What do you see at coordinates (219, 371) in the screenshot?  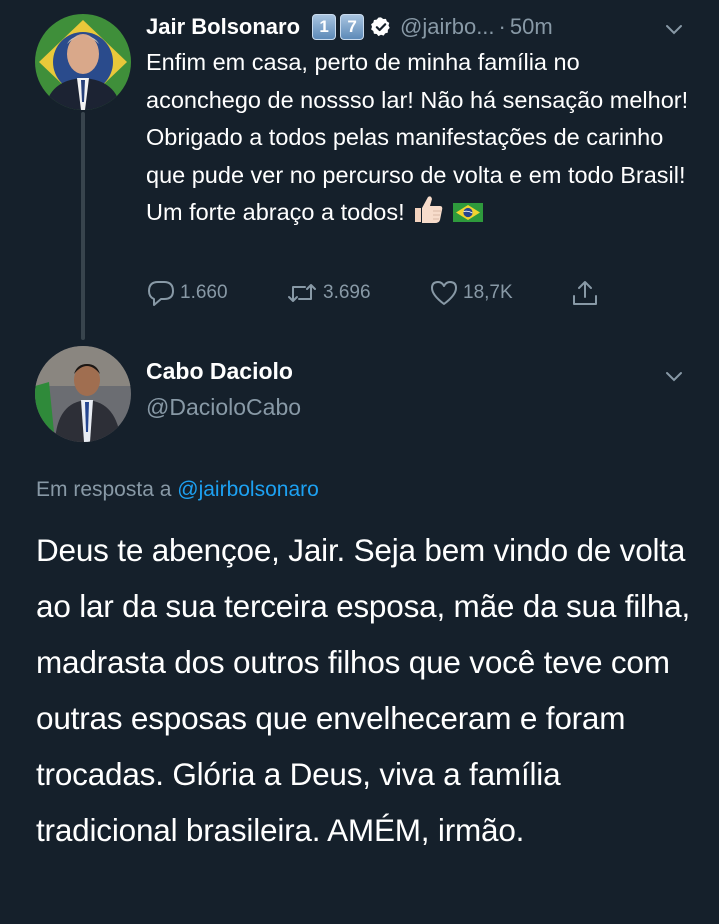 I see `author-name: Cabo Daciolo` at bounding box center [219, 371].